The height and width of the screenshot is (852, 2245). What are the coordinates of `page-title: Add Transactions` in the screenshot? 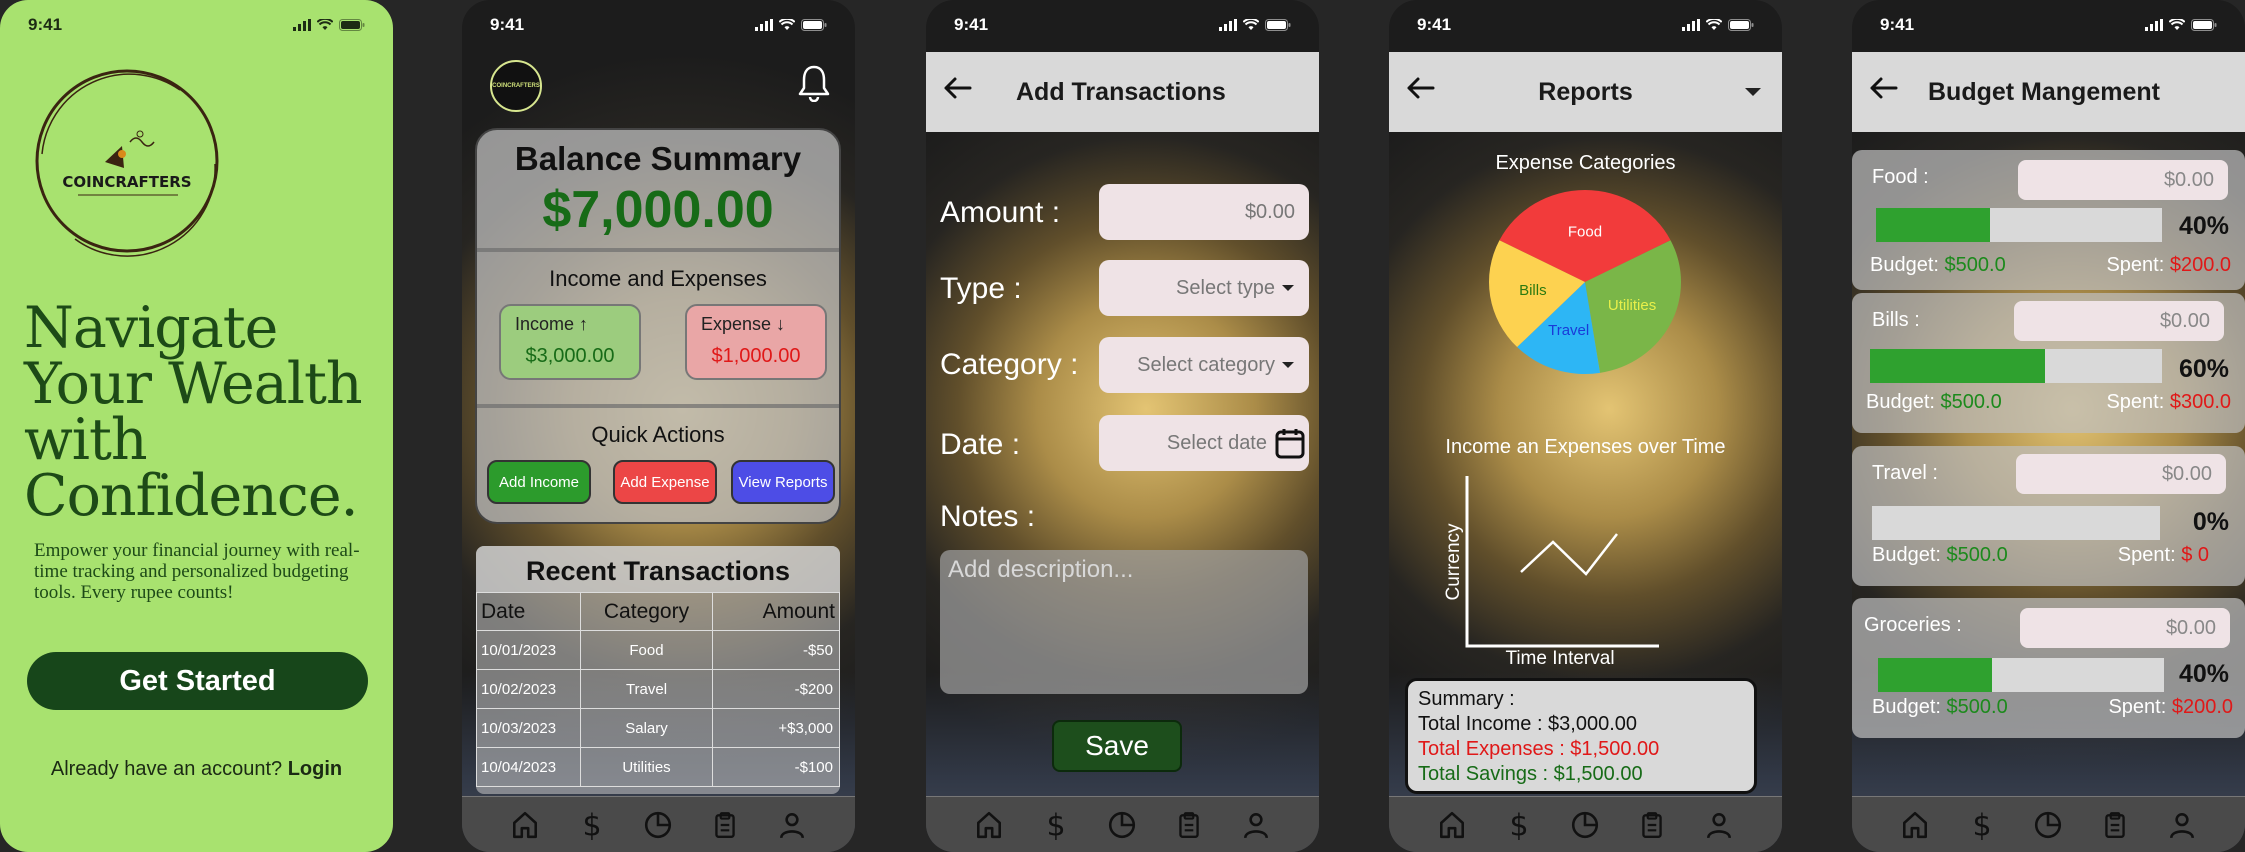 It's located at (1121, 91).